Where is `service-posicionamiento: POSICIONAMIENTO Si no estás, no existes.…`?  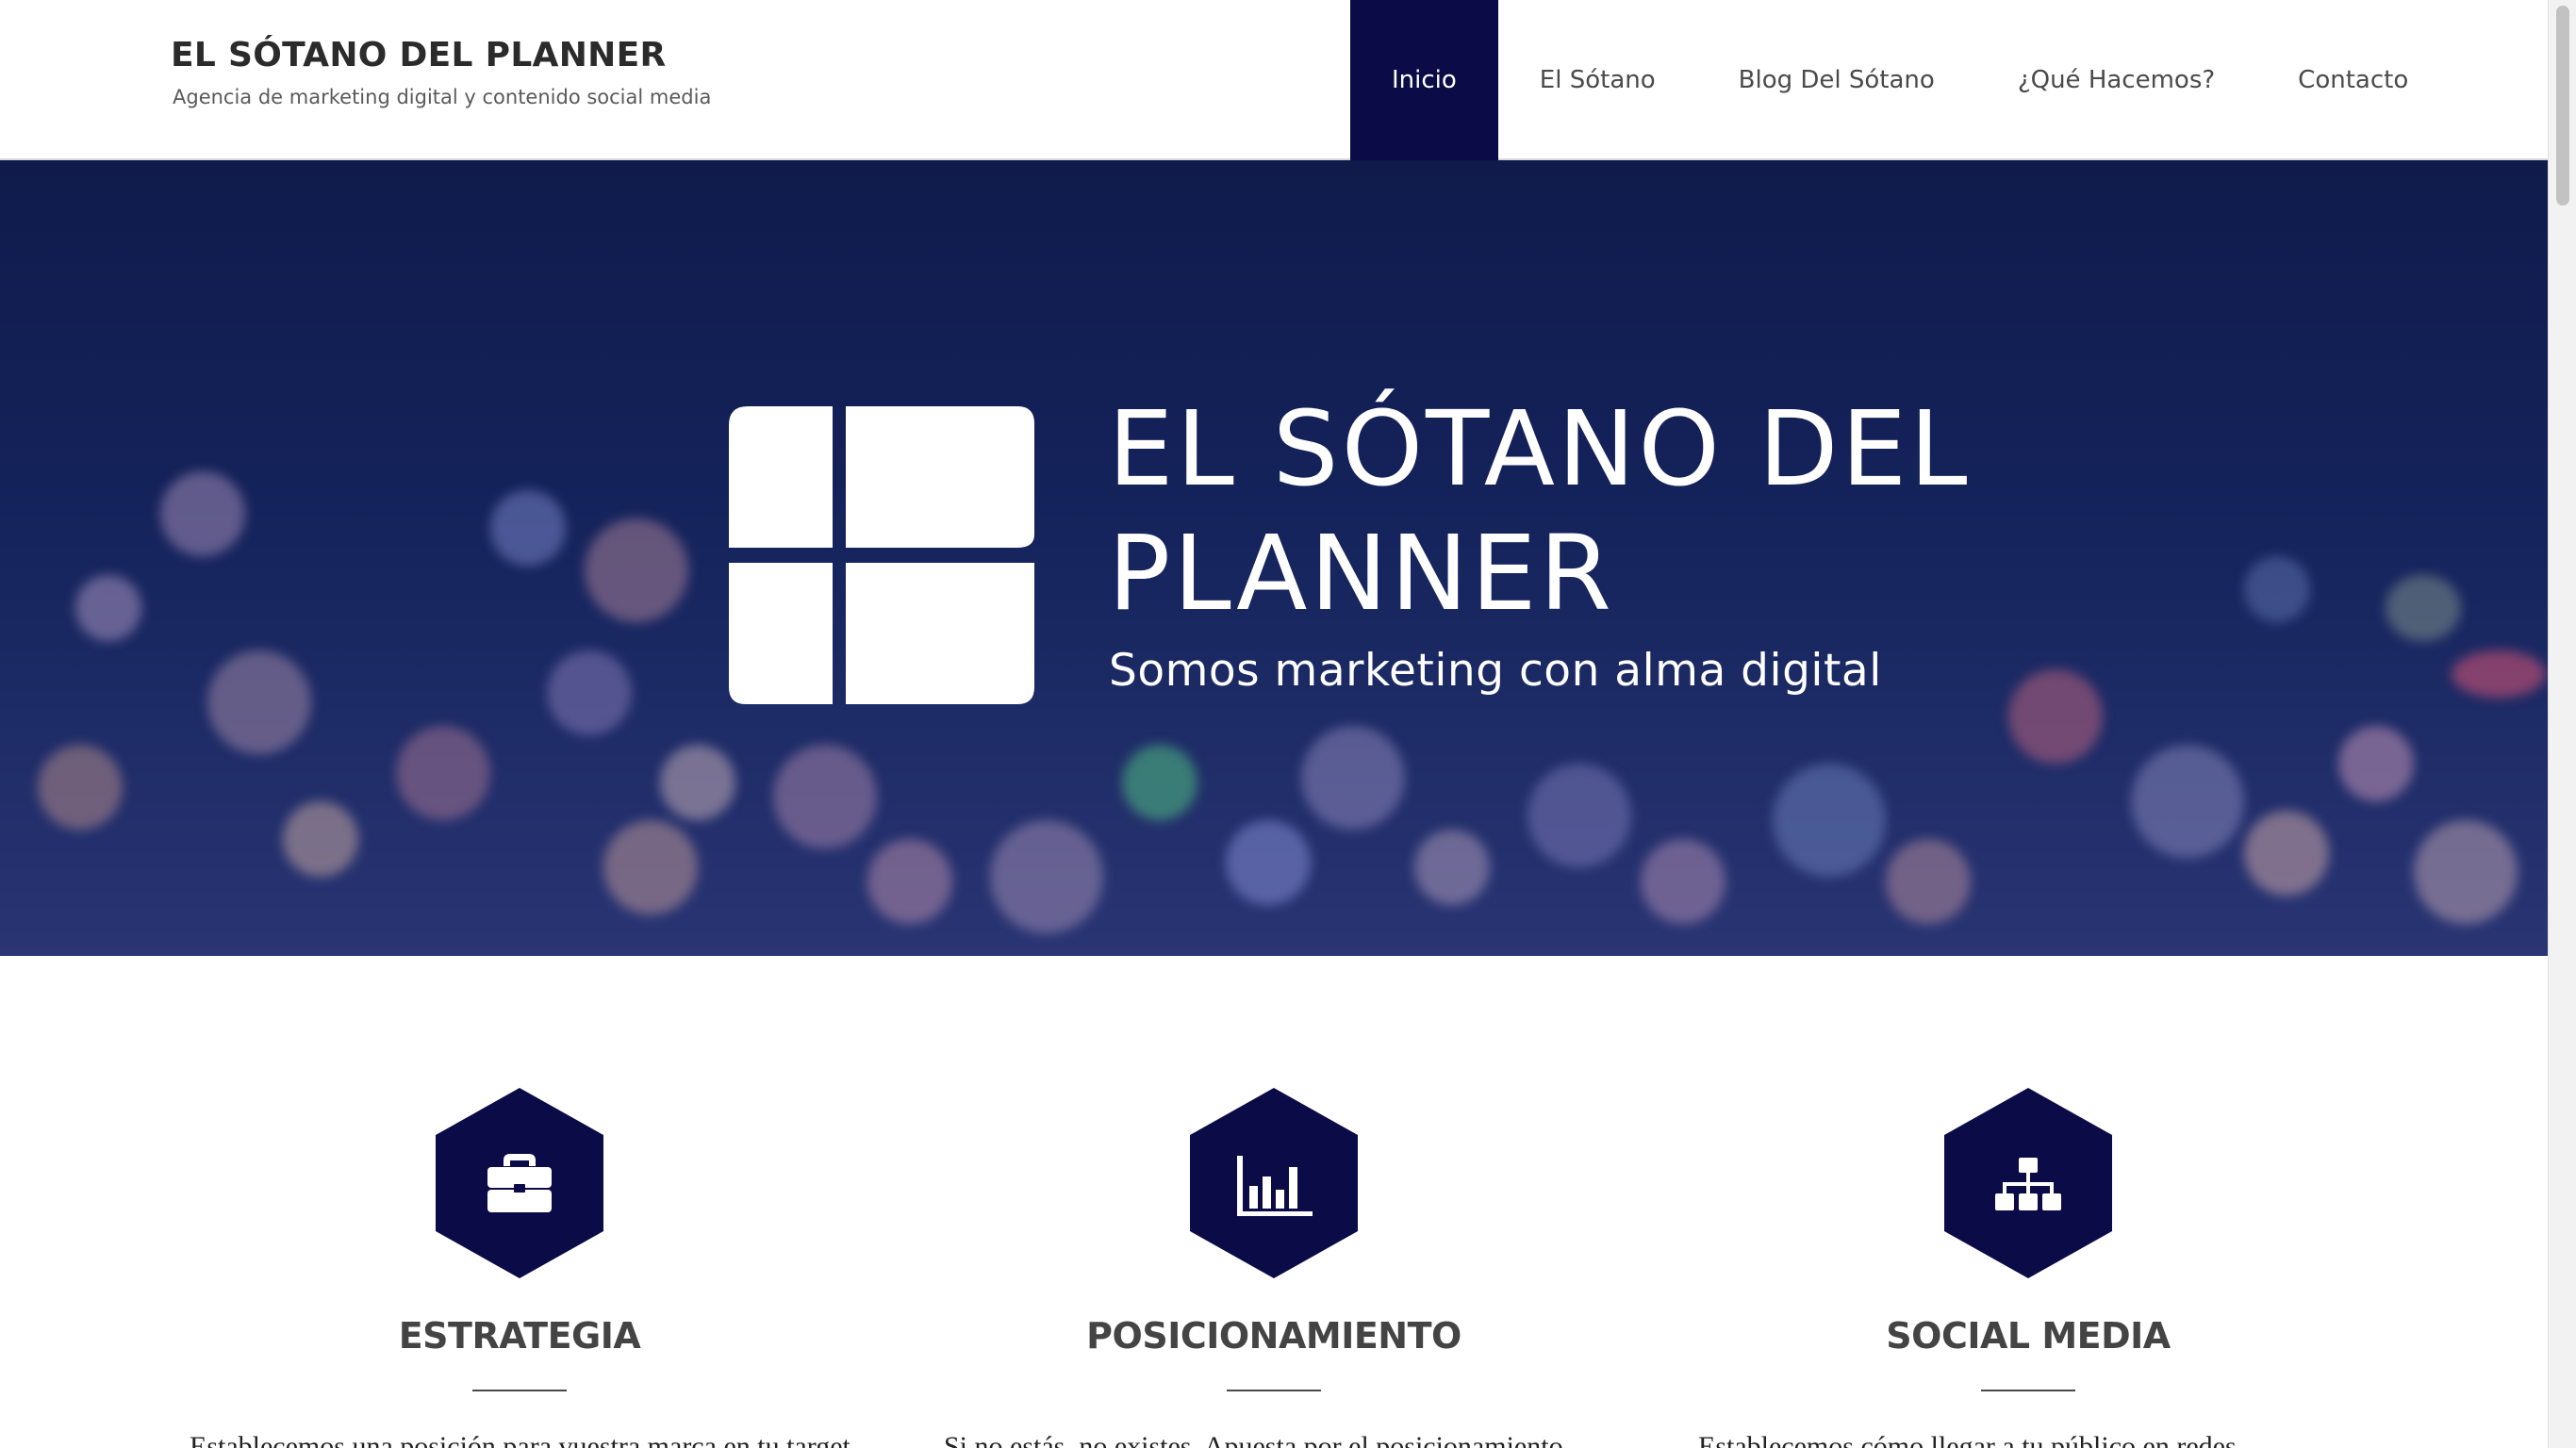
service-posicionamiento: POSICIONAMIENTO Si no estás, no existes.… is located at coordinates (1274, 1268).